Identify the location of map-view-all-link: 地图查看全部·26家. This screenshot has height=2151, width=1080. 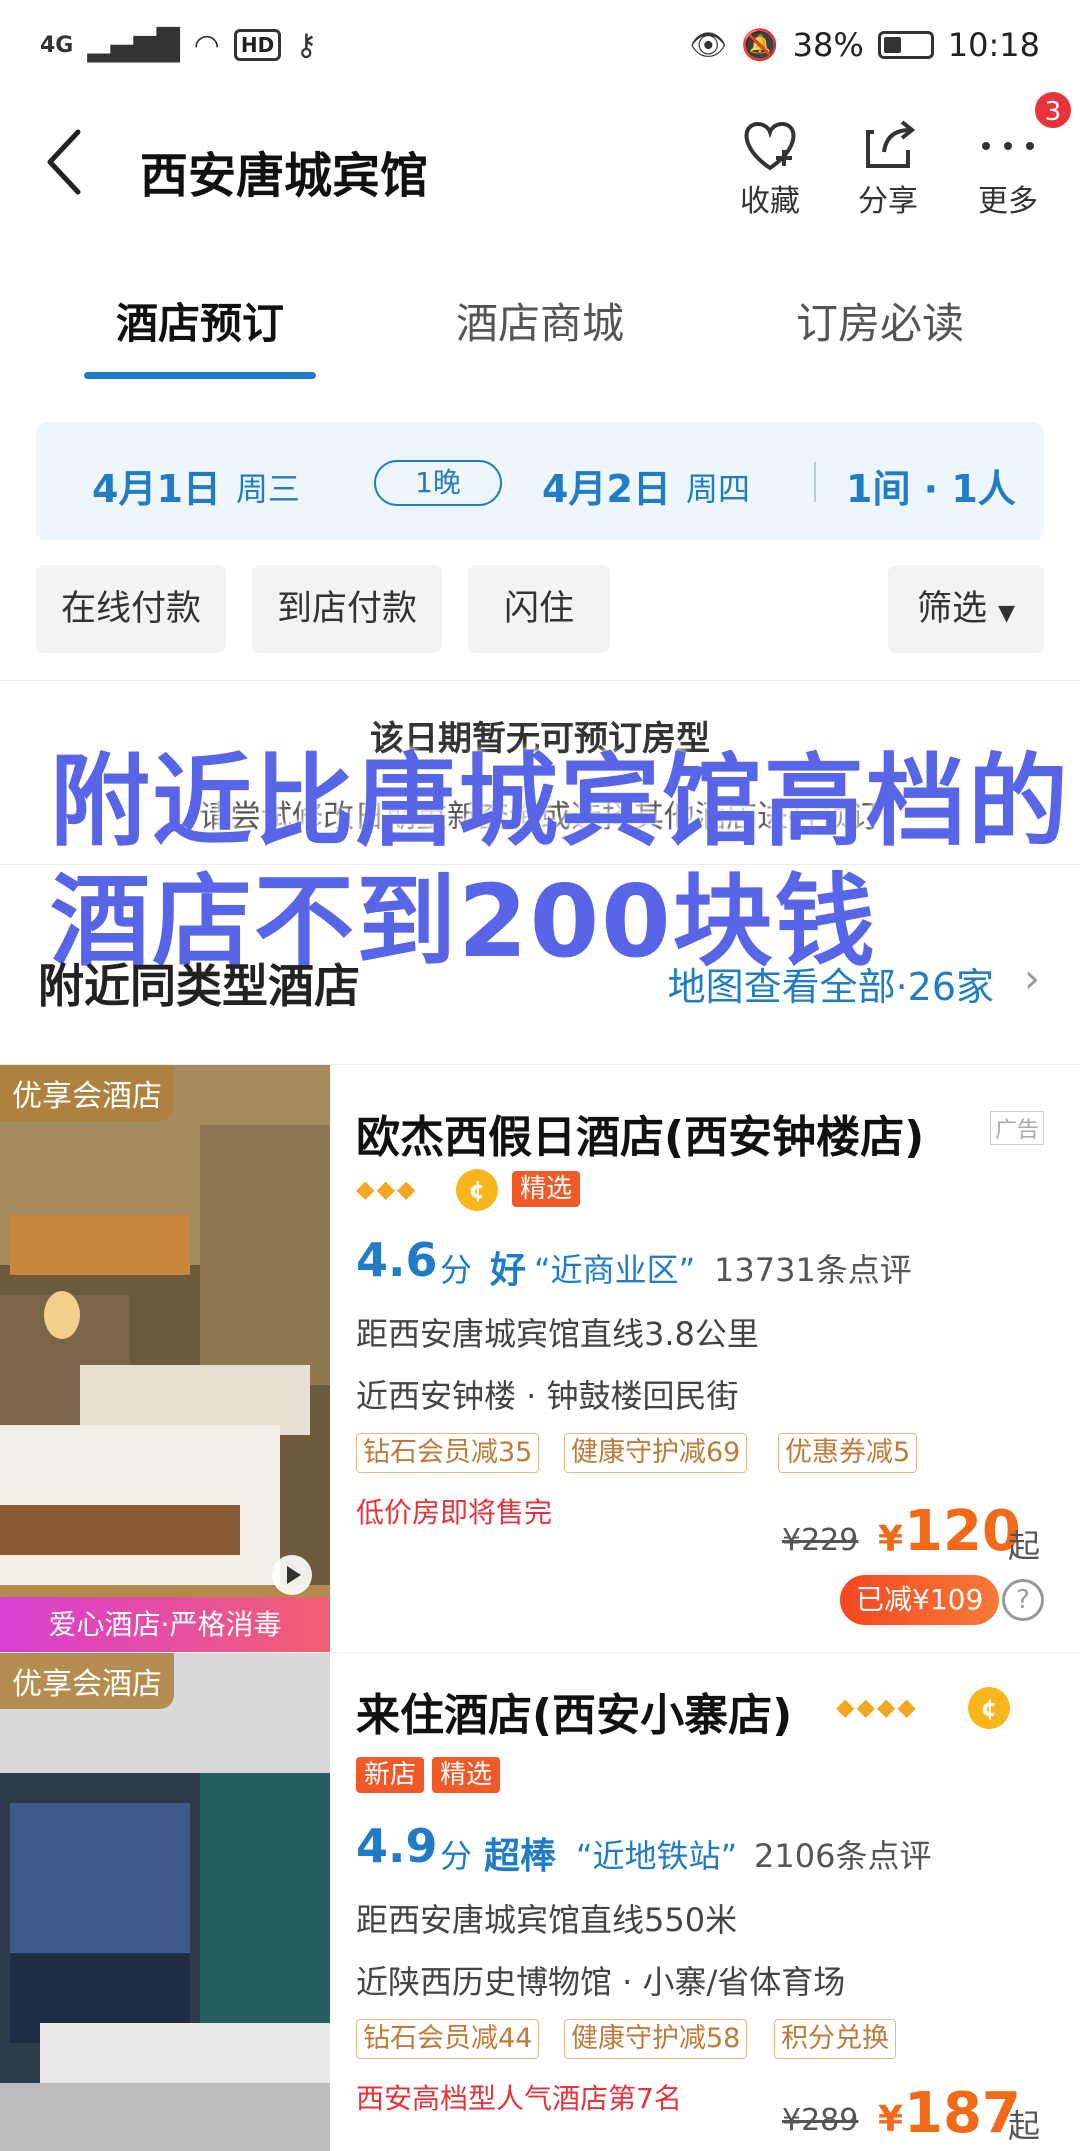
(831, 983).